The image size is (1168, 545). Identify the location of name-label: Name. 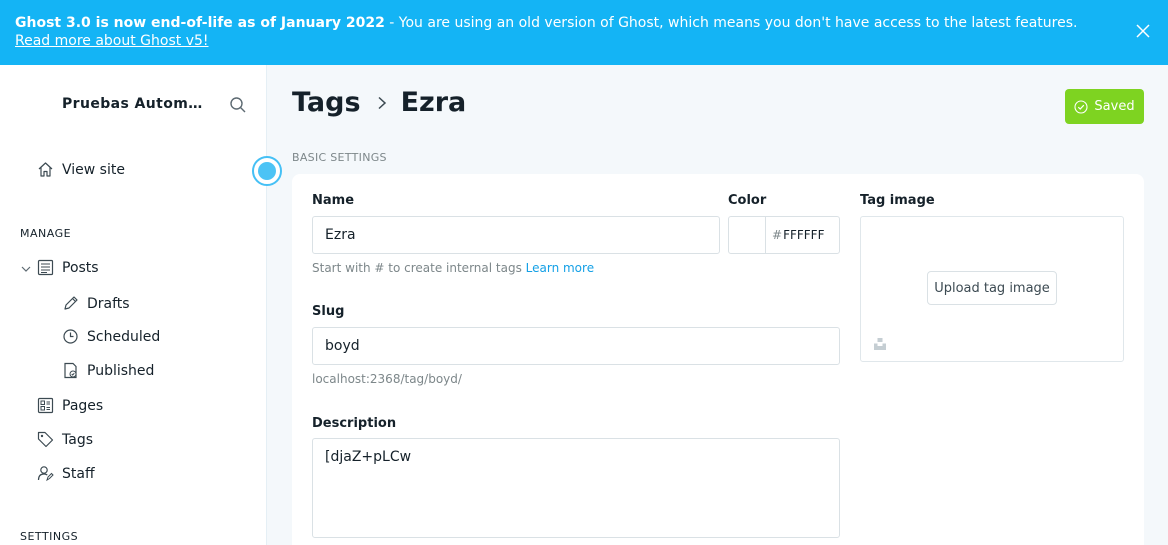
(333, 200).